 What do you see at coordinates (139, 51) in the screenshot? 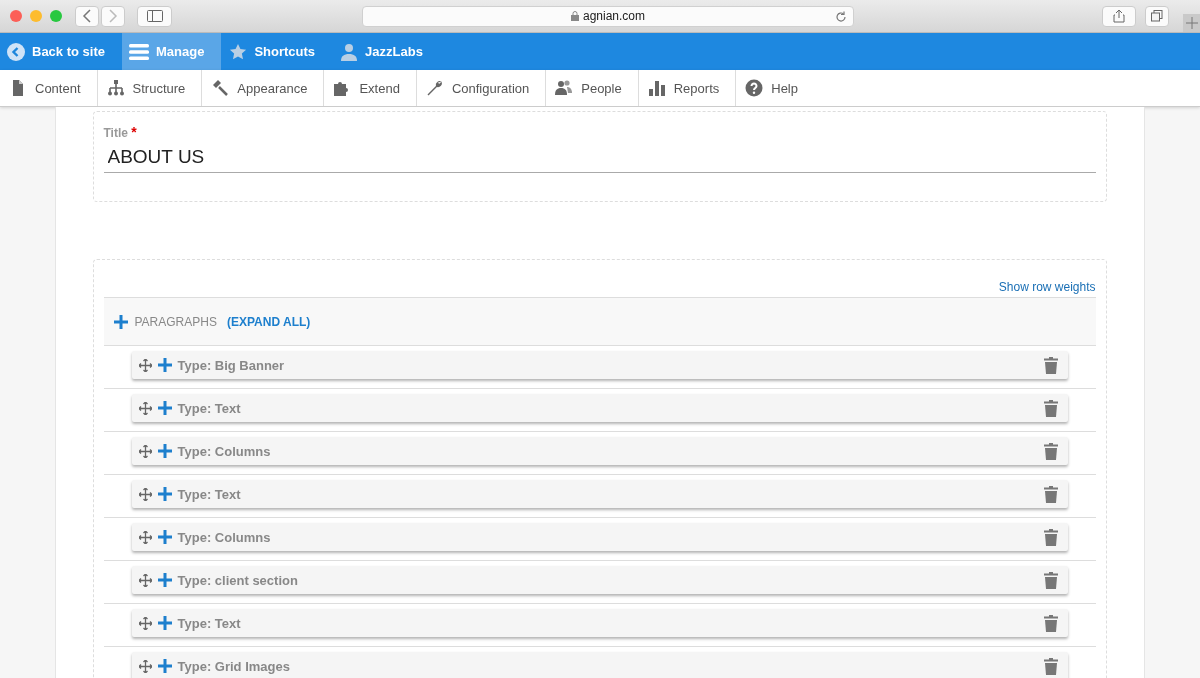
I see `menu-icon` at bounding box center [139, 51].